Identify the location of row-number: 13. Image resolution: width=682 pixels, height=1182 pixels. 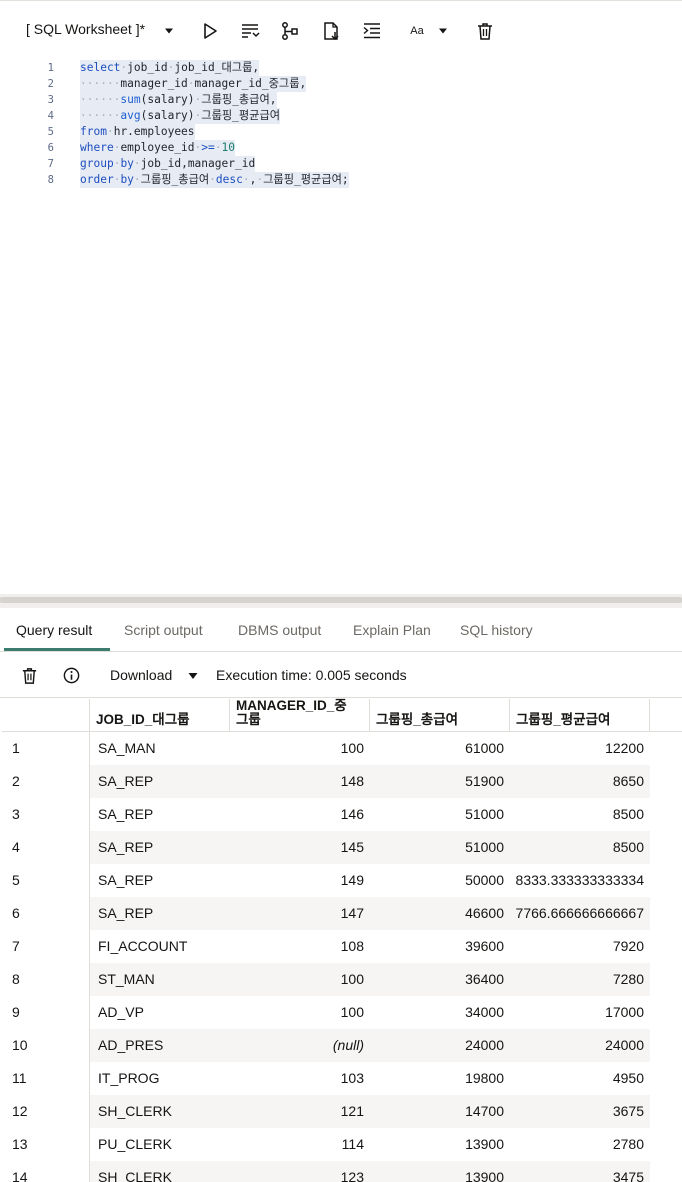
(47, 1144).